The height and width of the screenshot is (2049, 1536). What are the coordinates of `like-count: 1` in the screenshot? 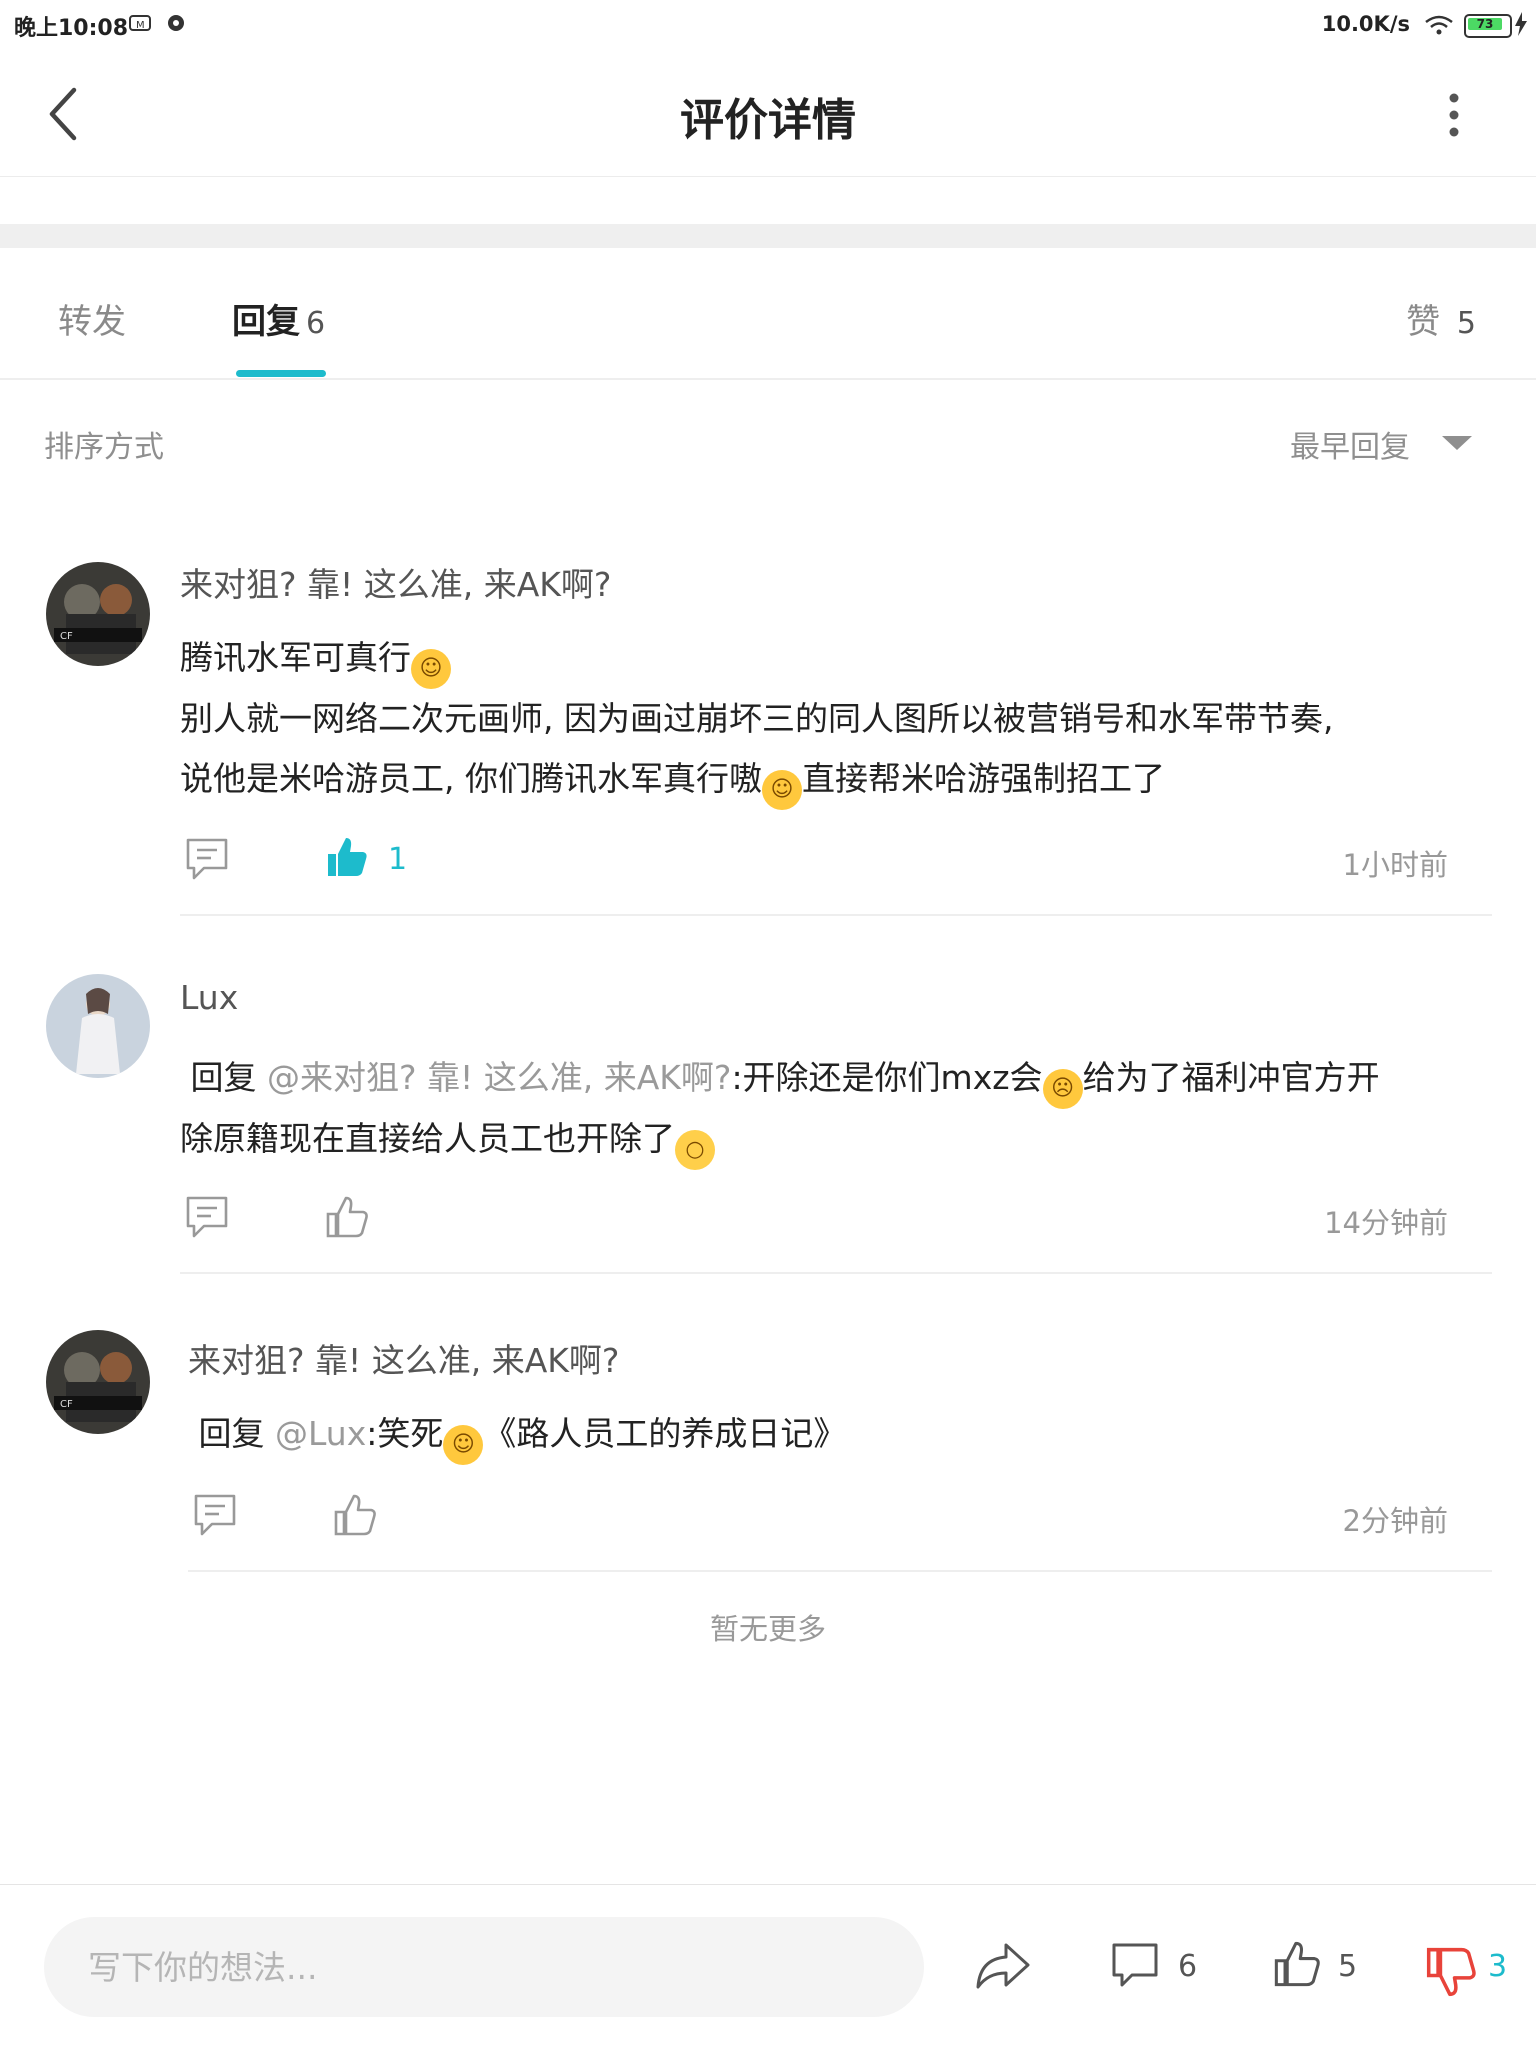 It's located at (398, 859).